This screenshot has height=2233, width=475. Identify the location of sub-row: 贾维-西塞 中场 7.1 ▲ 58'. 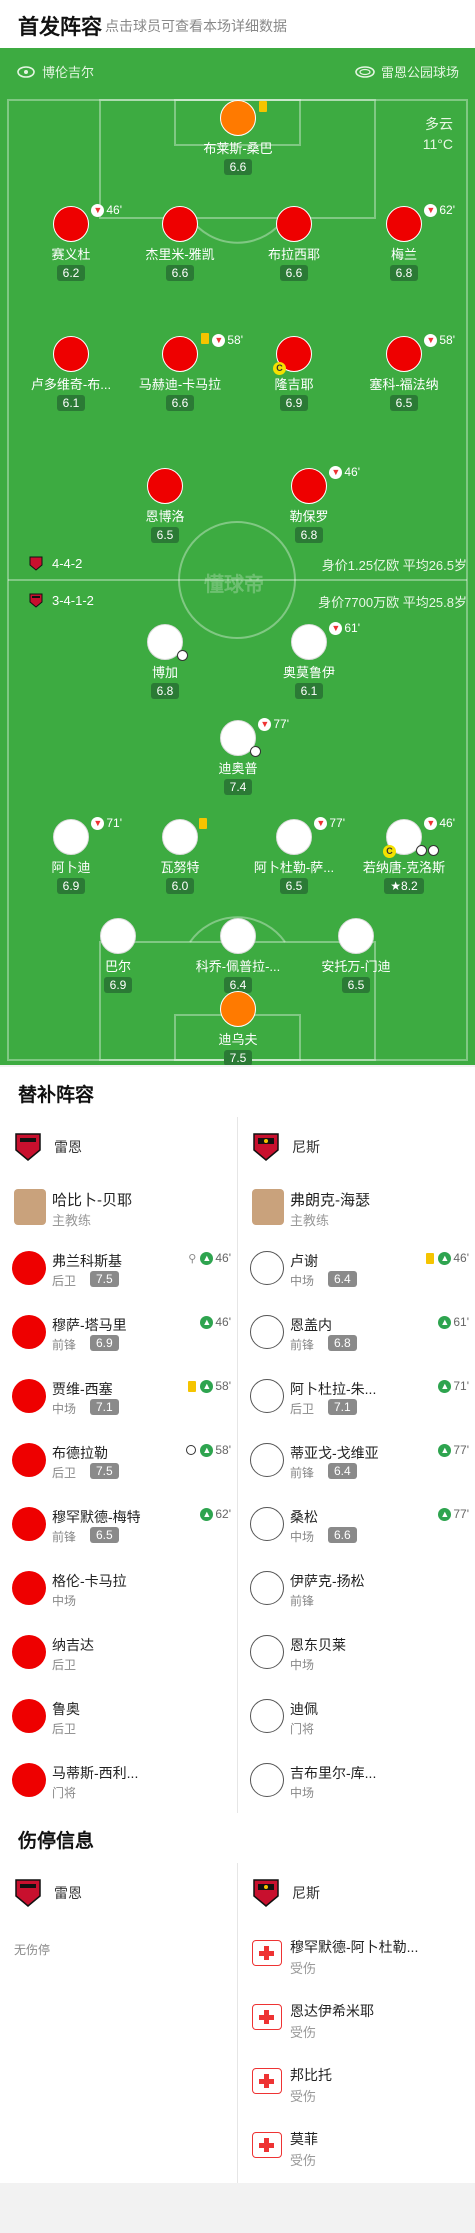
(118, 1397).